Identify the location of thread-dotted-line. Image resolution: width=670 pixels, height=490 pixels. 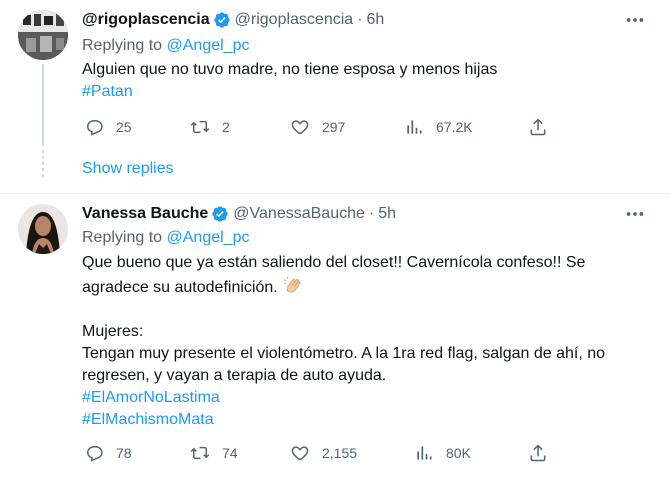
(43, 165).